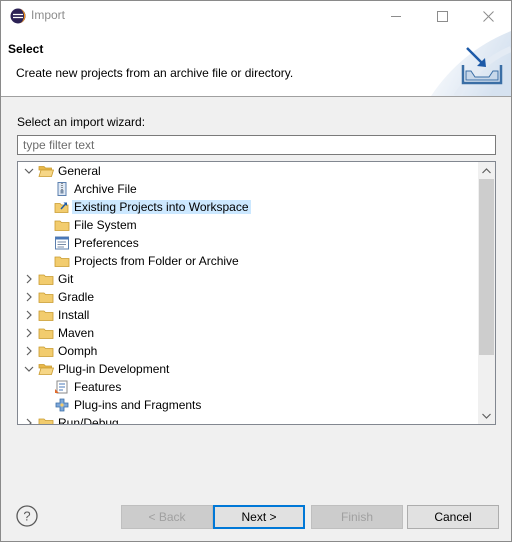 Image resolution: width=512 pixels, height=542 pixels. I want to click on scroll-thumb, so click(486, 267).